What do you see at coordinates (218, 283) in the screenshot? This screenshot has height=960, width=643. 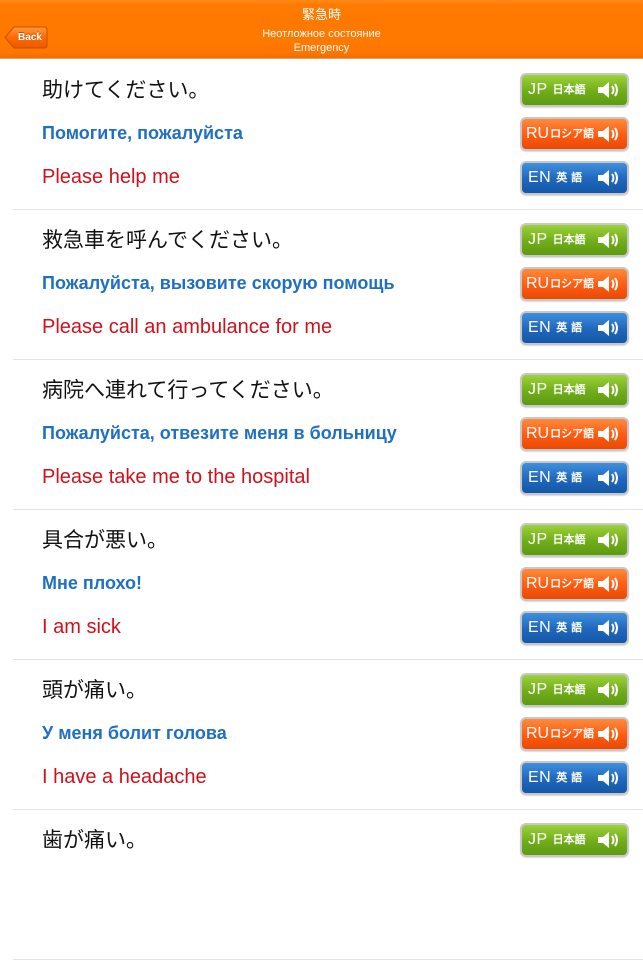 I see `phrase-ru: Пожалуйста, вызовите скорую помощь` at bounding box center [218, 283].